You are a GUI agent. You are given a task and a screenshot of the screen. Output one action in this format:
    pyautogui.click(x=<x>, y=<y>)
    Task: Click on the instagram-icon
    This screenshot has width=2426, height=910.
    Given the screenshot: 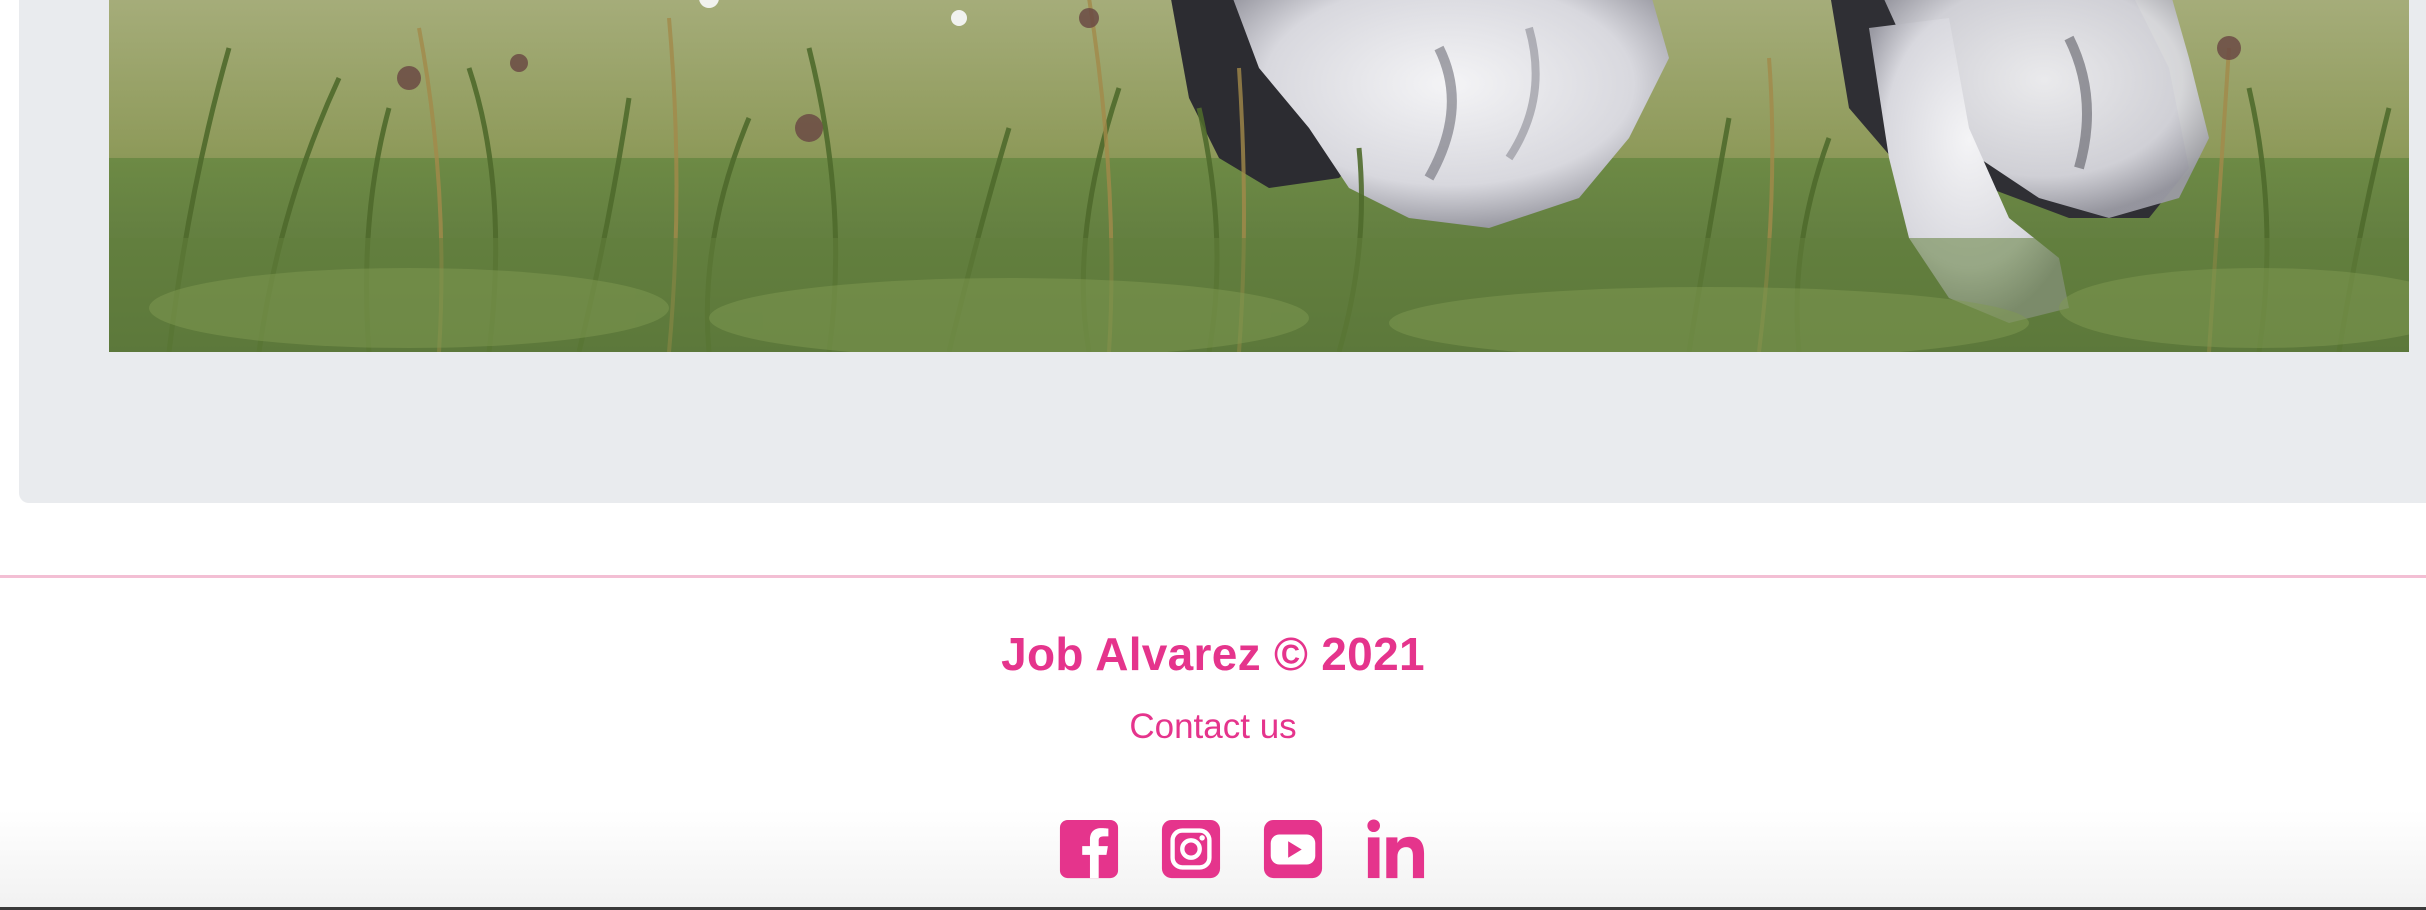 What is the action you would take?
    pyautogui.click(x=1191, y=849)
    